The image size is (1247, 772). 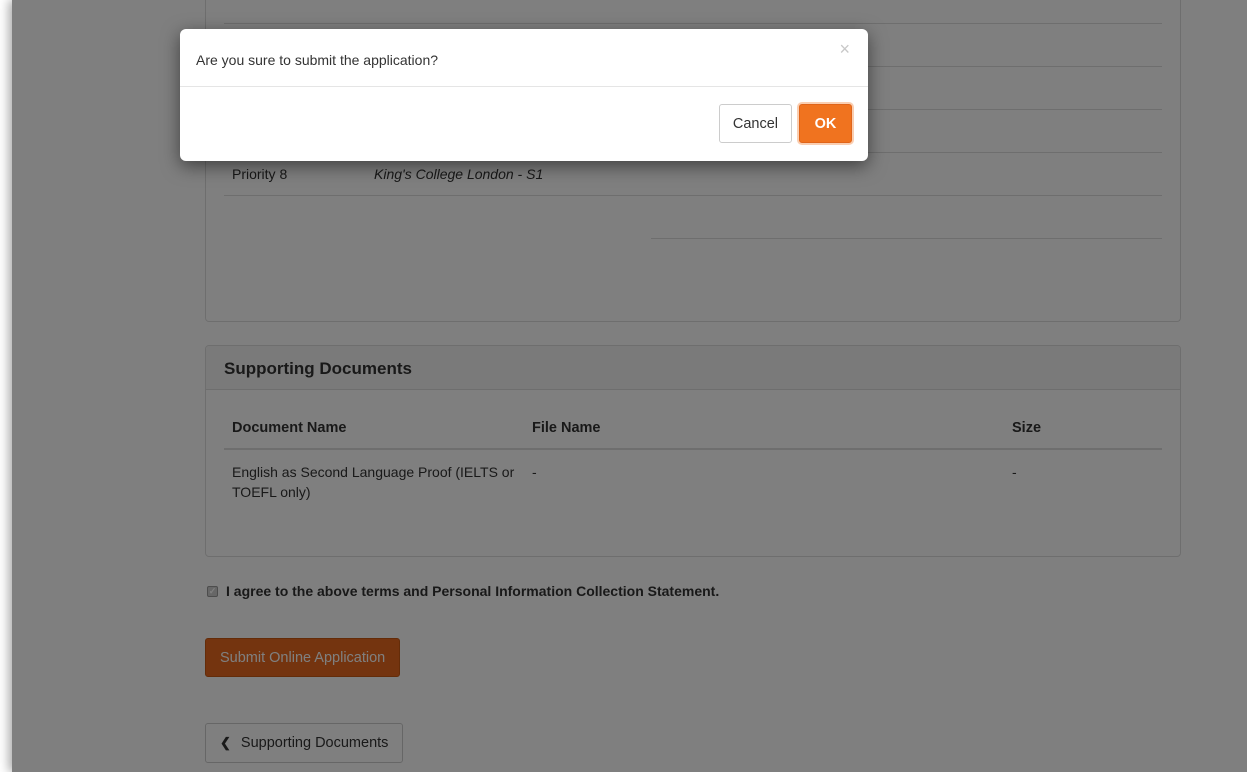 I want to click on dialog-footer: Cancel OK, so click(x=524, y=123).